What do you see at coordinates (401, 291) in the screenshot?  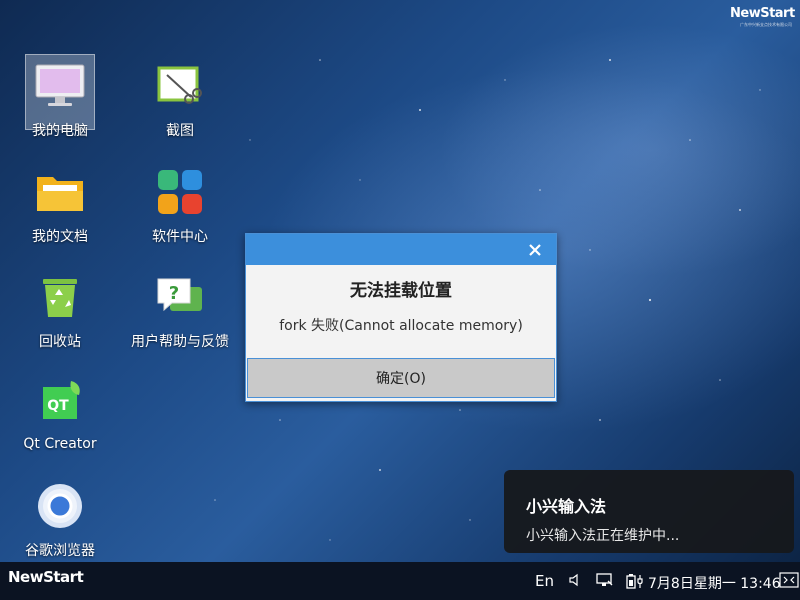 I see `dialog-title: 无法挂载位置` at bounding box center [401, 291].